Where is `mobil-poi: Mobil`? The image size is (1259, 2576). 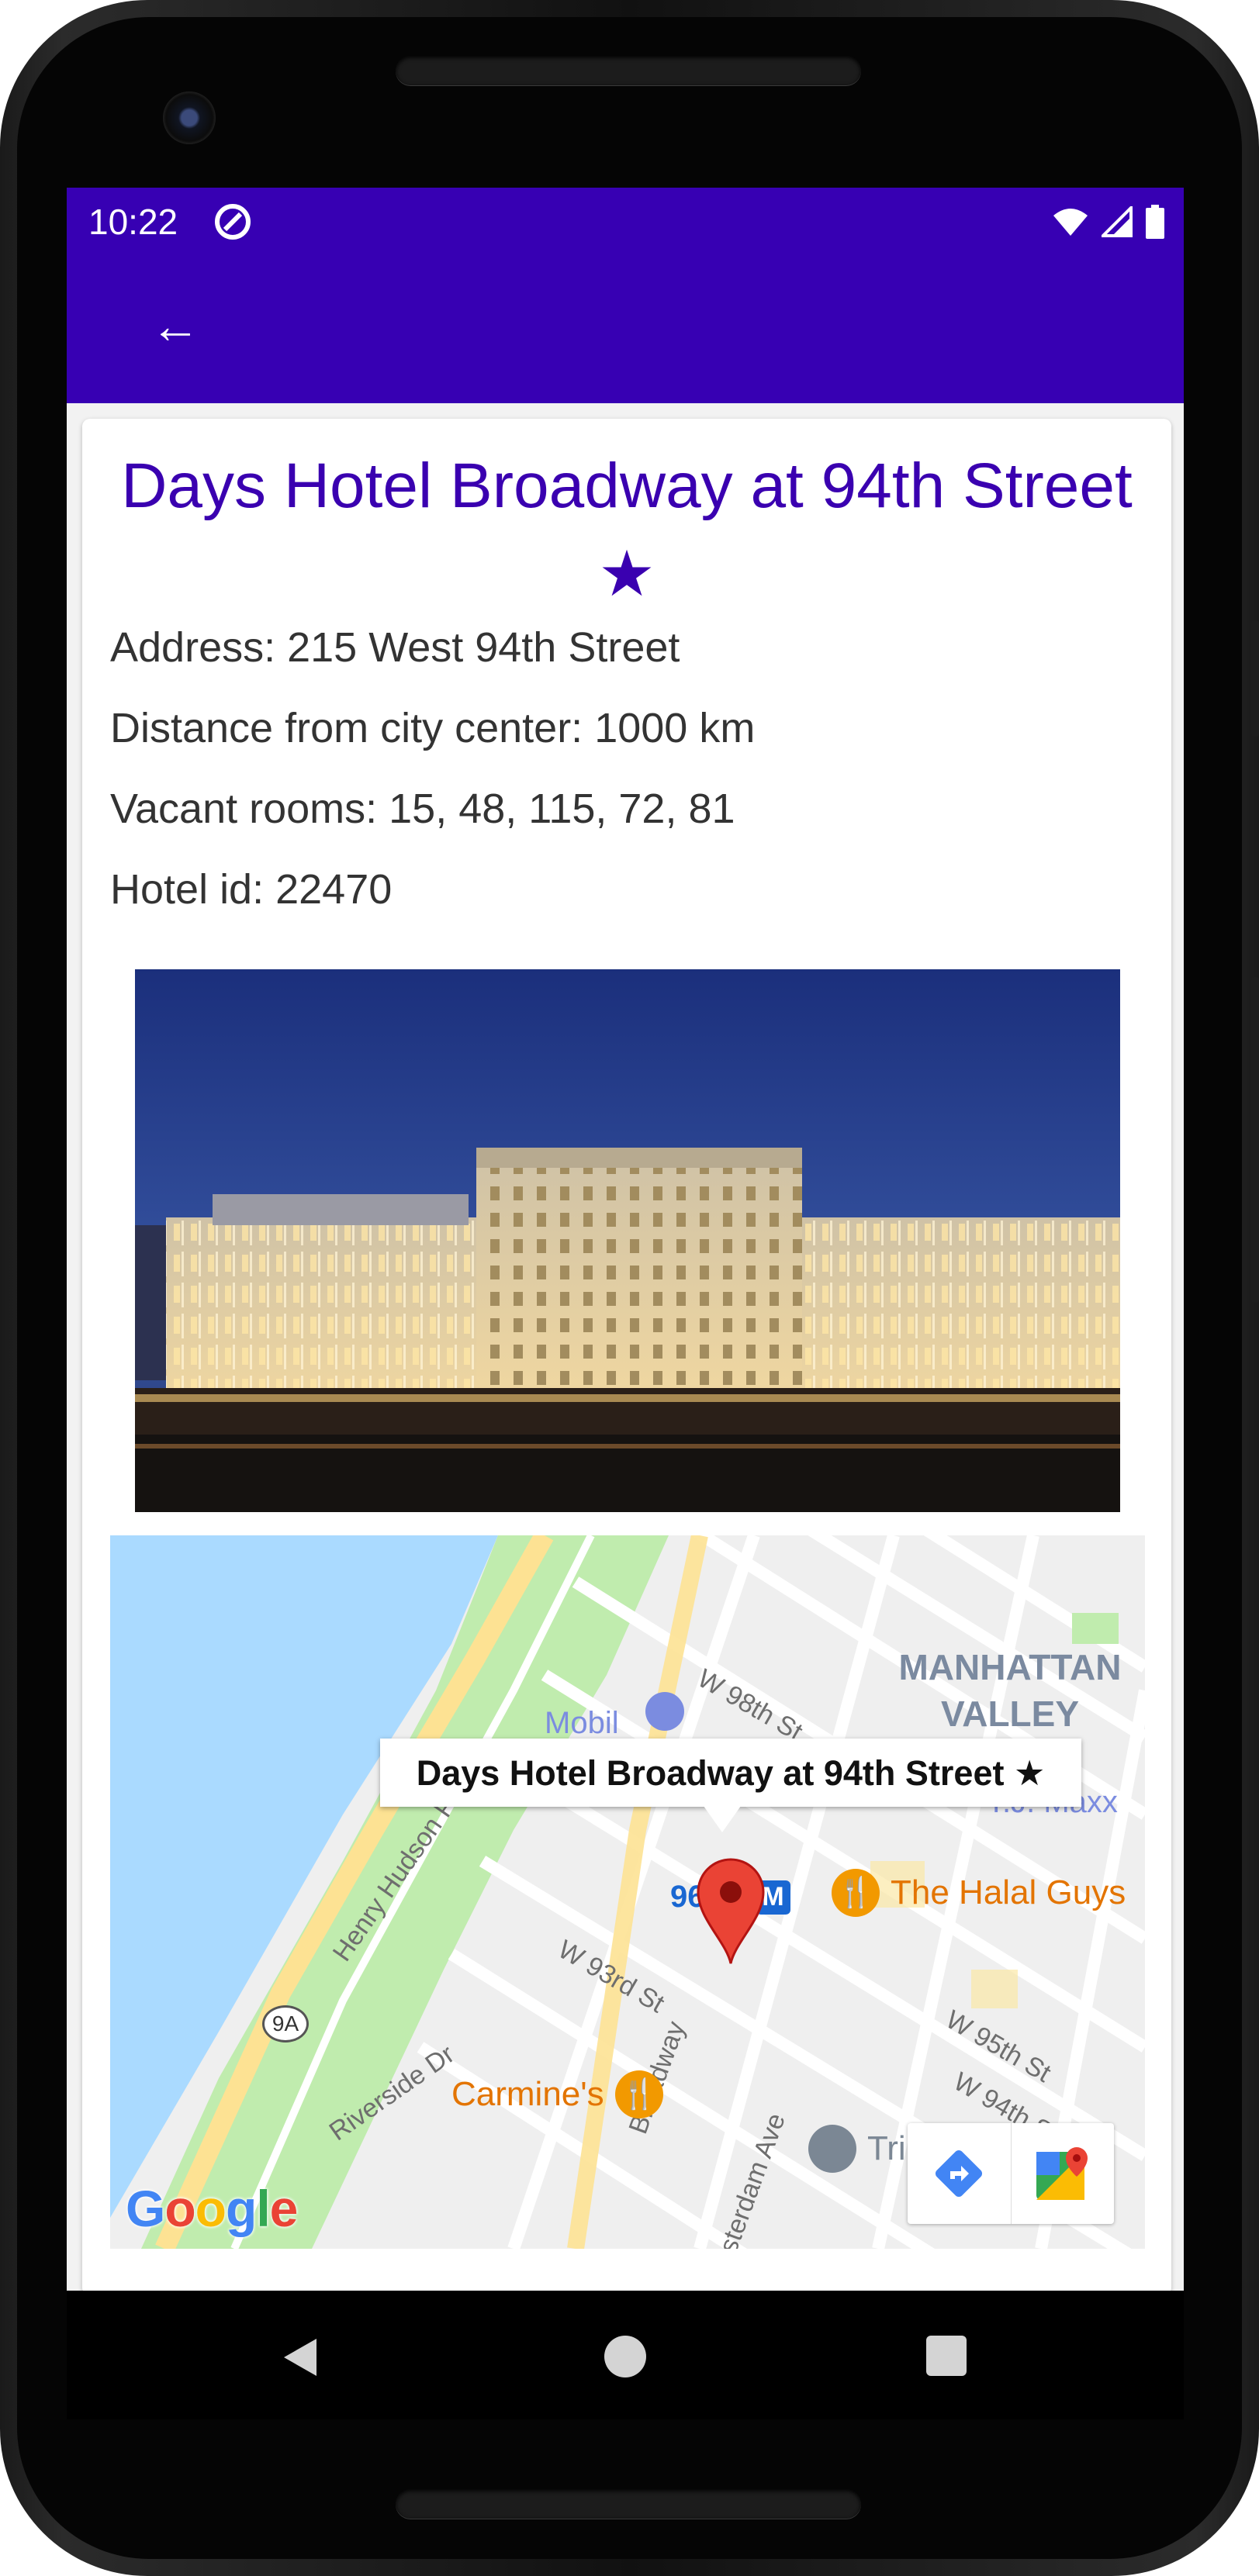 mobil-poi: Mobil is located at coordinates (614, 1717).